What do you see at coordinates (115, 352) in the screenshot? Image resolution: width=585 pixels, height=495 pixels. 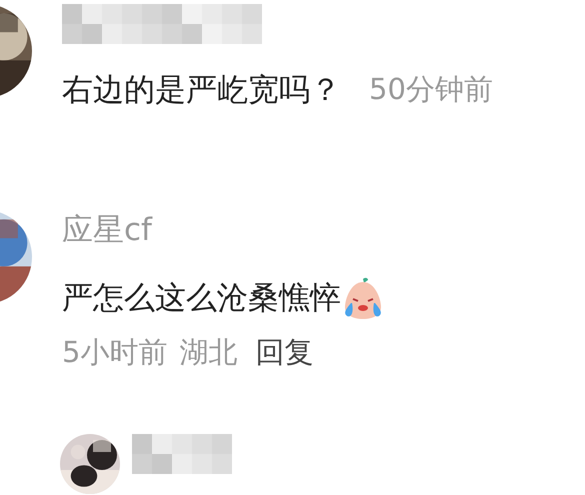 I see `timestamp: 5小时前` at bounding box center [115, 352].